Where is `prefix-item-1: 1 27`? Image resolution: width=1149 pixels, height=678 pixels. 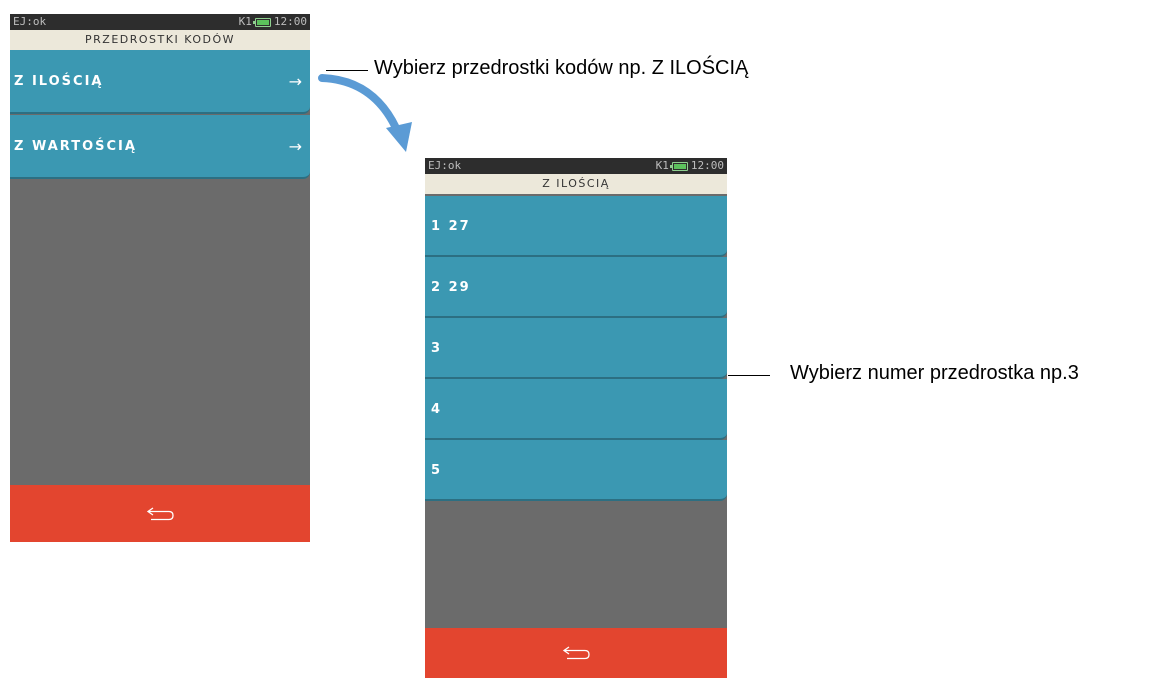 prefix-item-1: 1 27 is located at coordinates (576, 226).